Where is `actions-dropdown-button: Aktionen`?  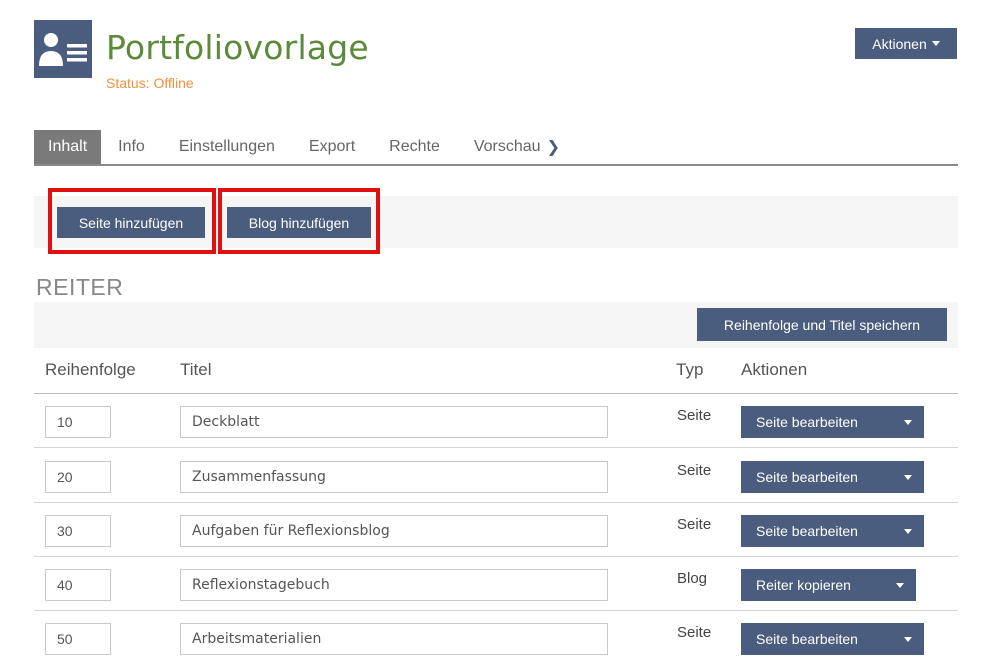
actions-dropdown-button: Aktionen is located at coordinates (906, 43).